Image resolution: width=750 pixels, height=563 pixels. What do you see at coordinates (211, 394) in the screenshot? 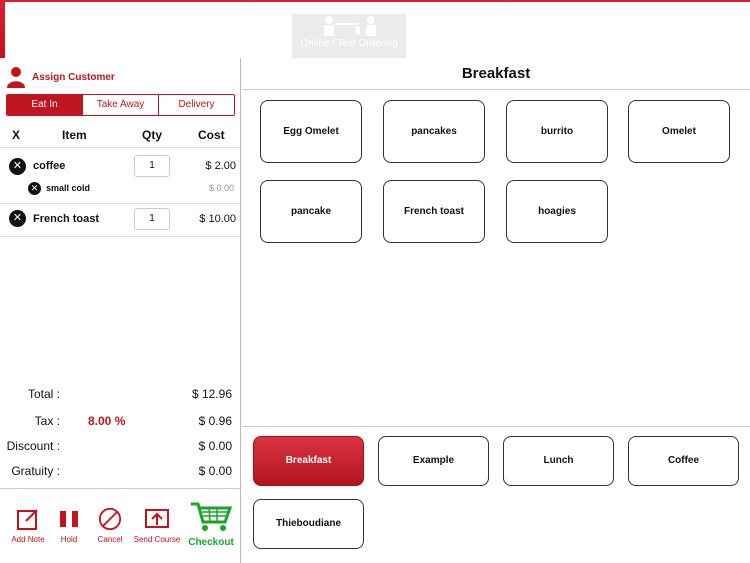
I see `total-value: $ 12.96` at bounding box center [211, 394].